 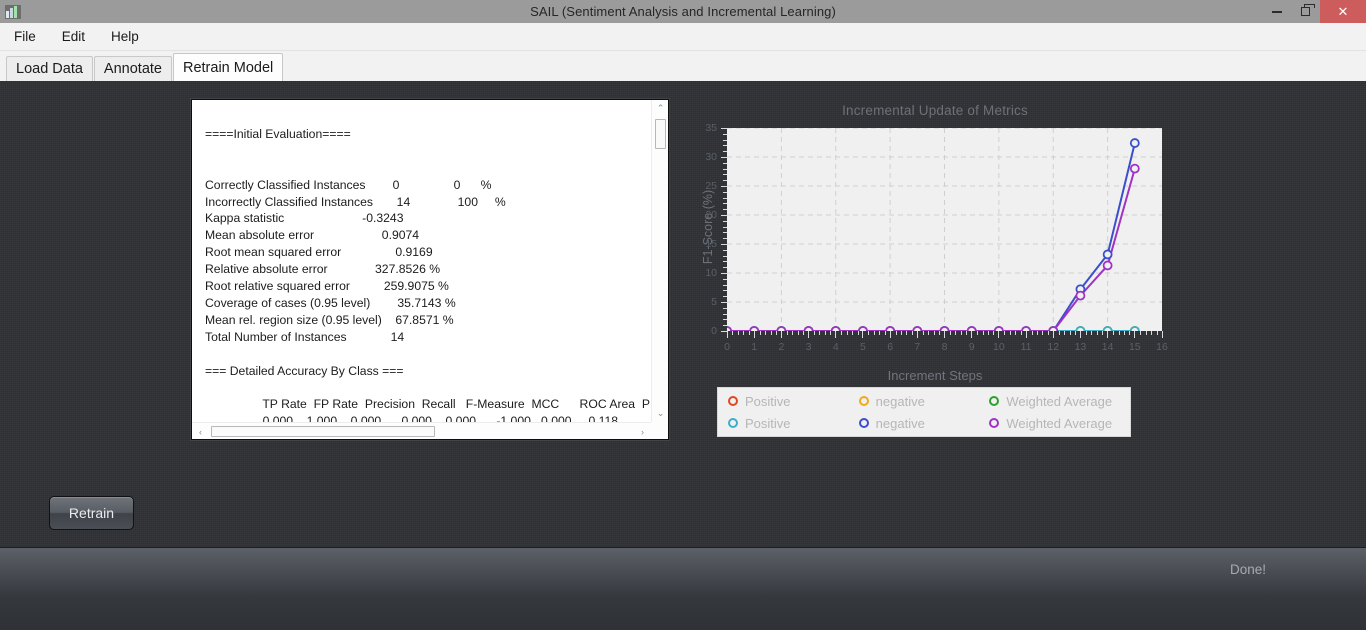 I want to click on minimize-button, so click(x=1276, y=11).